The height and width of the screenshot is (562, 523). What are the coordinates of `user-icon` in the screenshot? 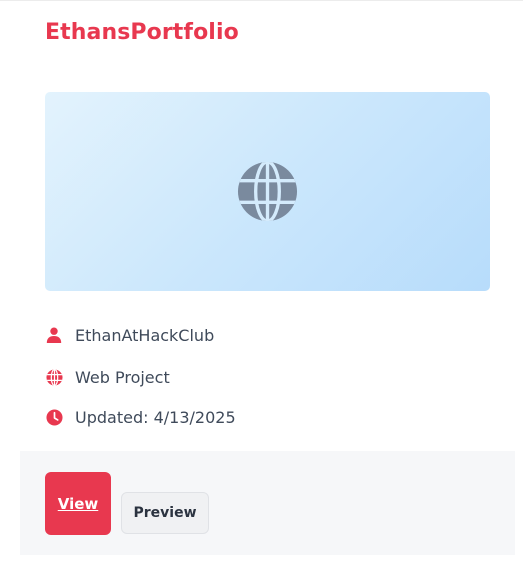 It's located at (54, 335).